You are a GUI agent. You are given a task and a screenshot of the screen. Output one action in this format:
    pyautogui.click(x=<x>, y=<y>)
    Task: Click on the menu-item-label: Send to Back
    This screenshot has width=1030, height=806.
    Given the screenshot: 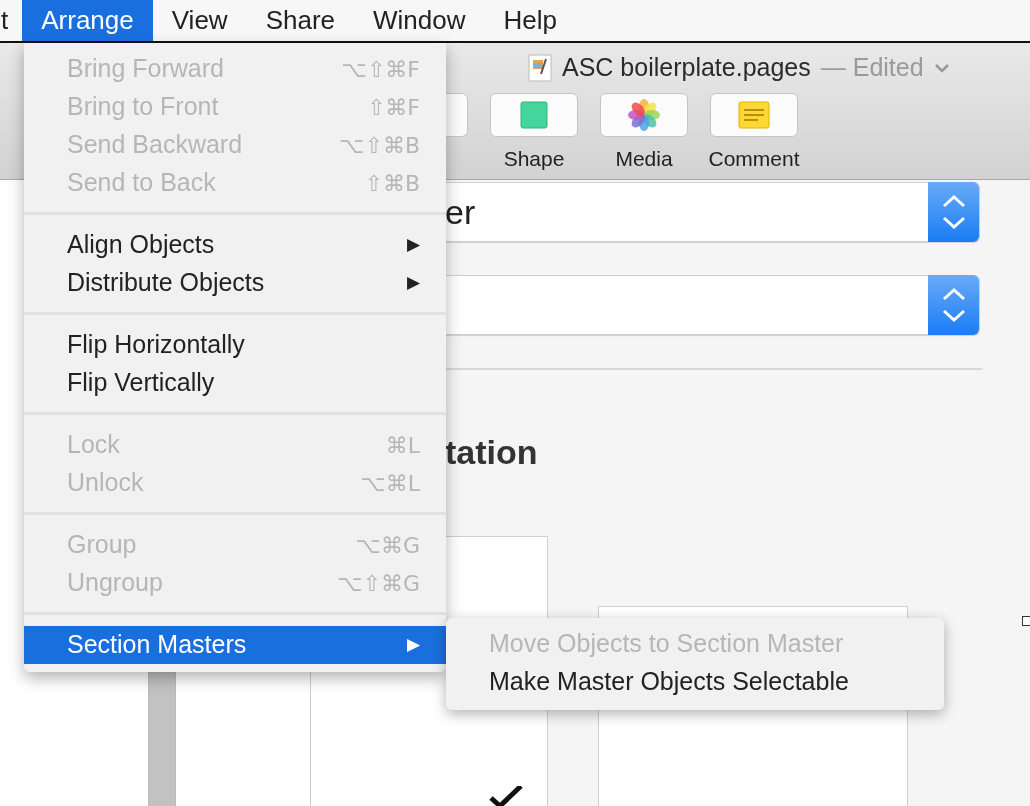 What is the action you would take?
    pyautogui.click(x=141, y=183)
    